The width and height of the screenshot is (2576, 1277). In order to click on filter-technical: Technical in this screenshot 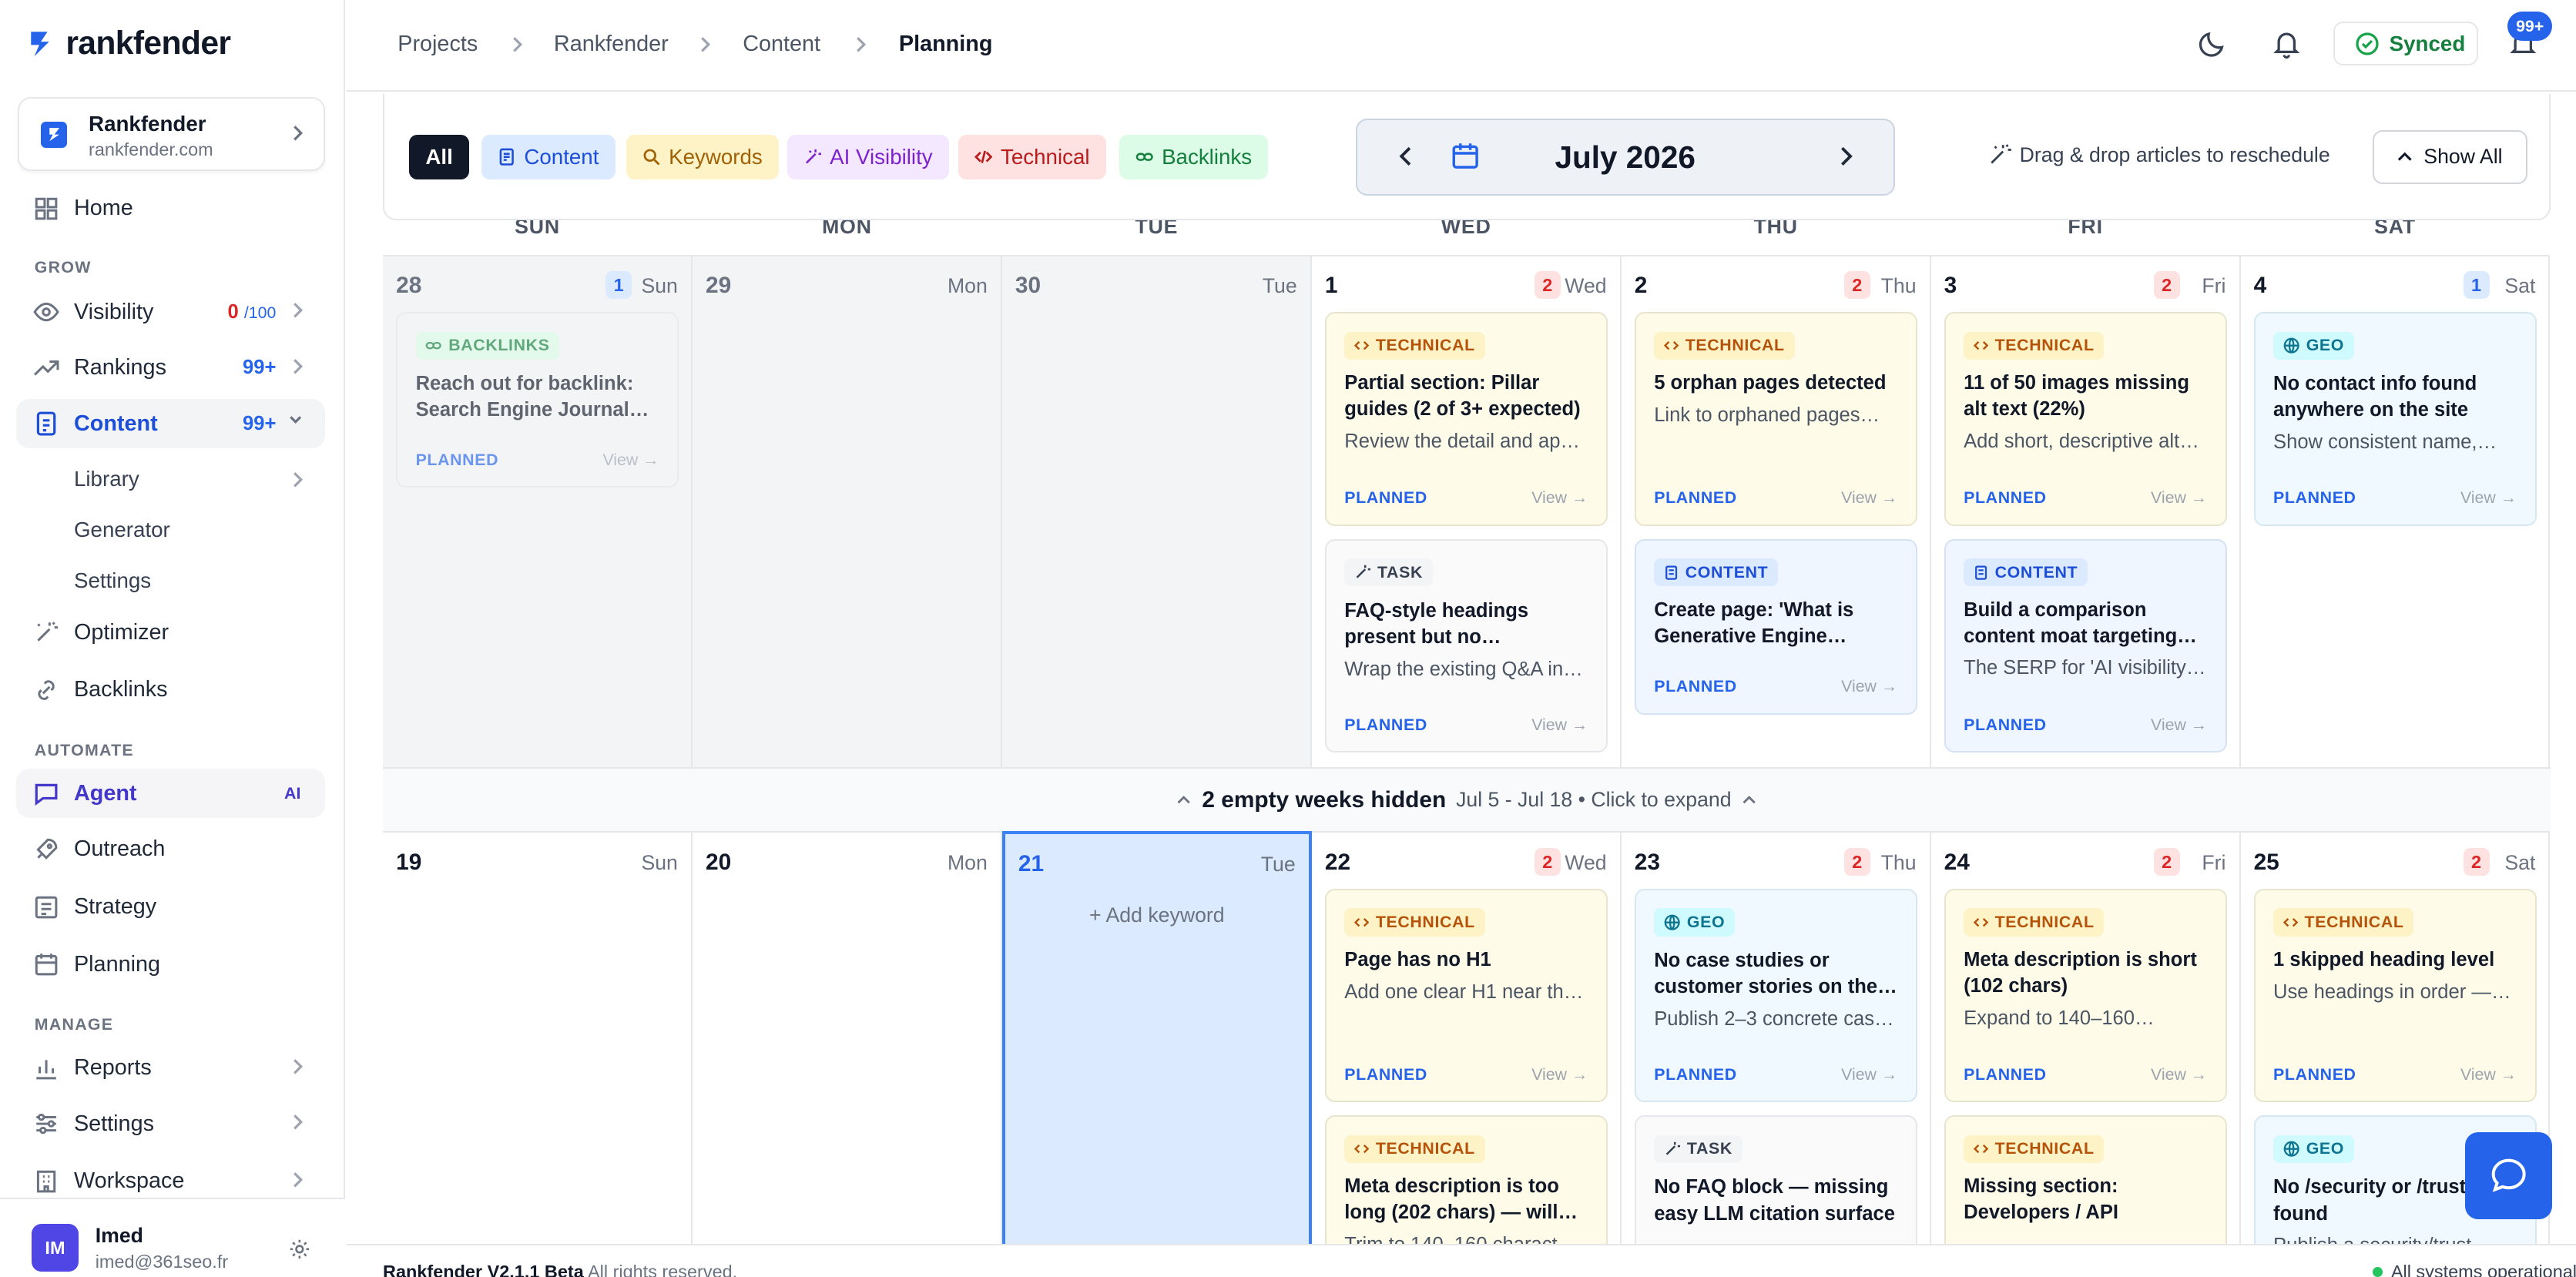, I will do `click(1032, 156)`.